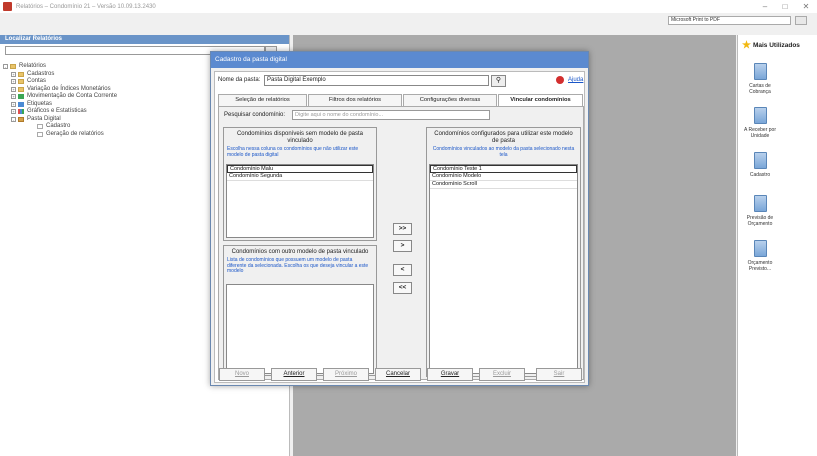 The width and height of the screenshot is (817, 456). I want to click on delete-button: Excluir, so click(502, 374).